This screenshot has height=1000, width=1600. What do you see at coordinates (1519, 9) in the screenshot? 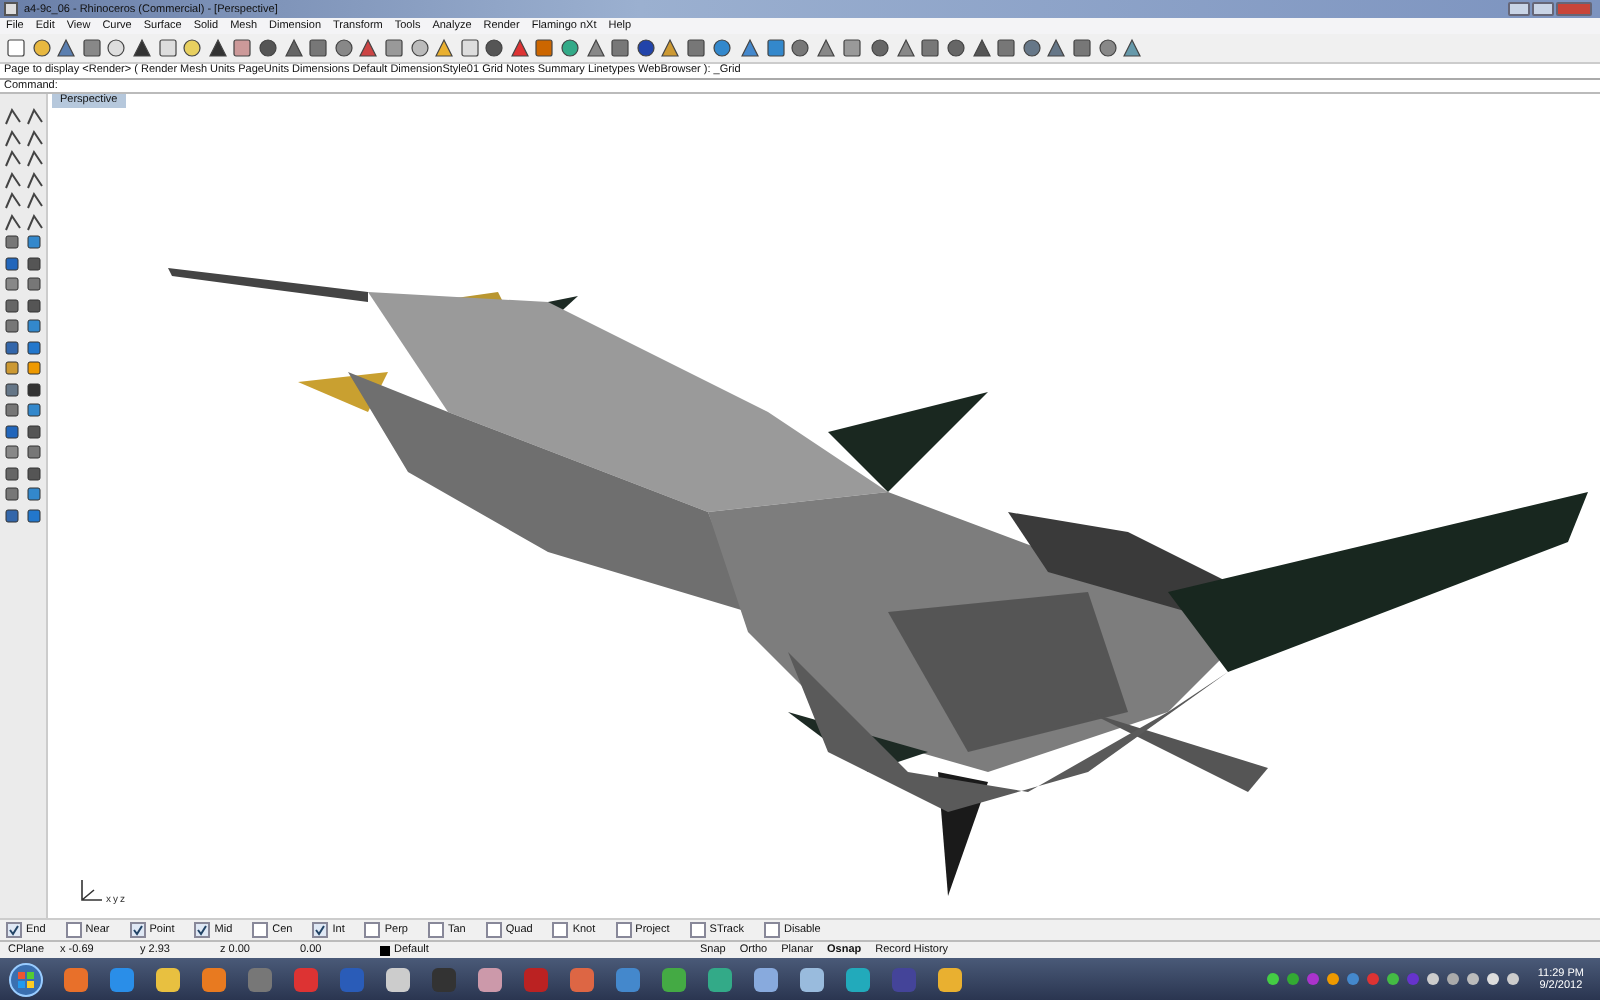
I see `minimize-button` at bounding box center [1519, 9].